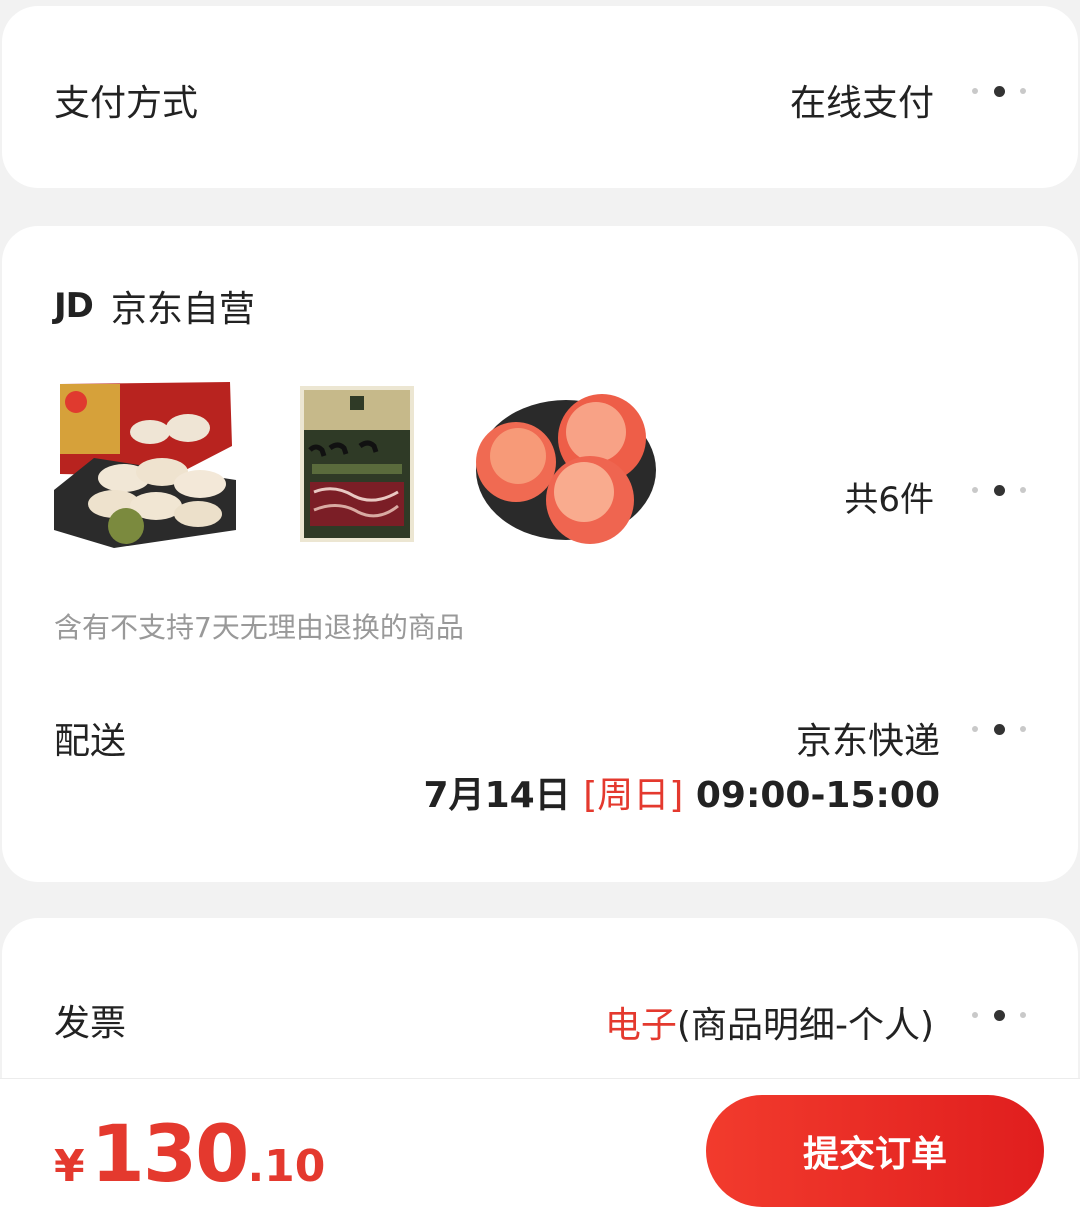 This screenshot has width=1080, height=1208. Describe the element at coordinates (999, 729) in the screenshot. I see `more-delivery-icon` at that location.